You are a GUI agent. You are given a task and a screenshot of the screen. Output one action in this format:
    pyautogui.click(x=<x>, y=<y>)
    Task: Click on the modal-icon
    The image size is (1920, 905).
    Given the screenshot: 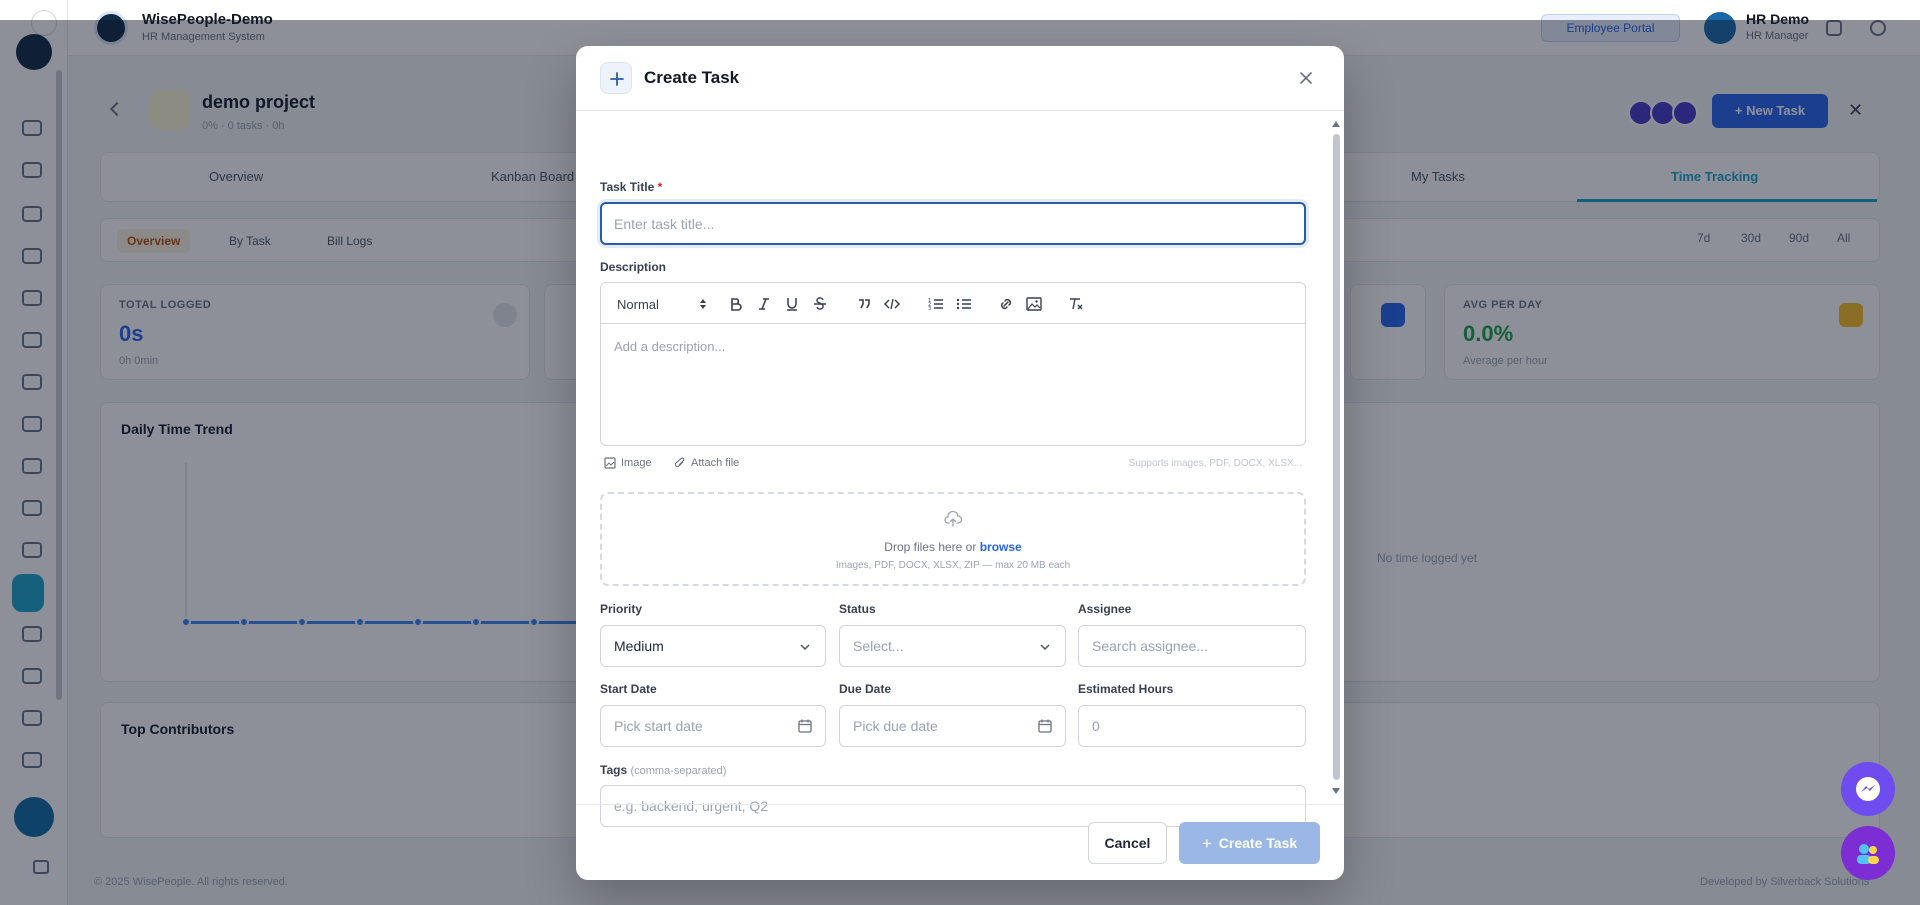 What is the action you would take?
    pyautogui.click(x=616, y=78)
    